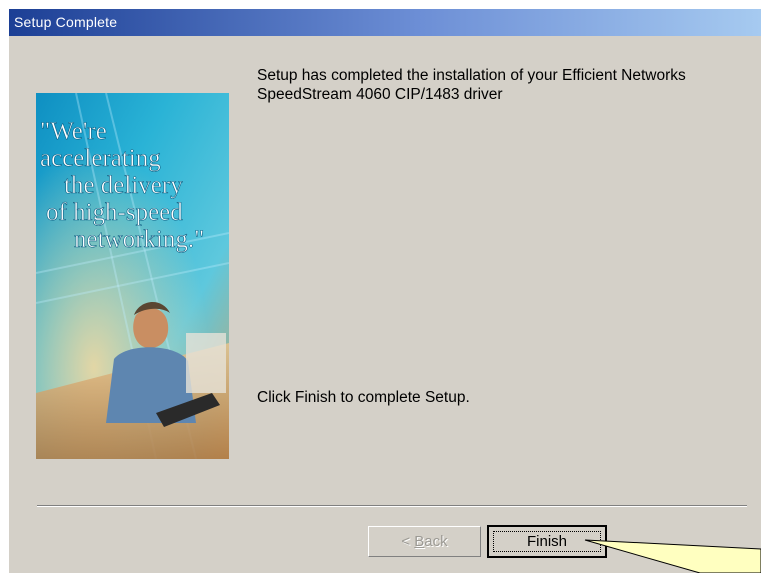 The height and width of the screenshot is (573, 761). I want to click on svg-text: "We're, so click(73, 131).